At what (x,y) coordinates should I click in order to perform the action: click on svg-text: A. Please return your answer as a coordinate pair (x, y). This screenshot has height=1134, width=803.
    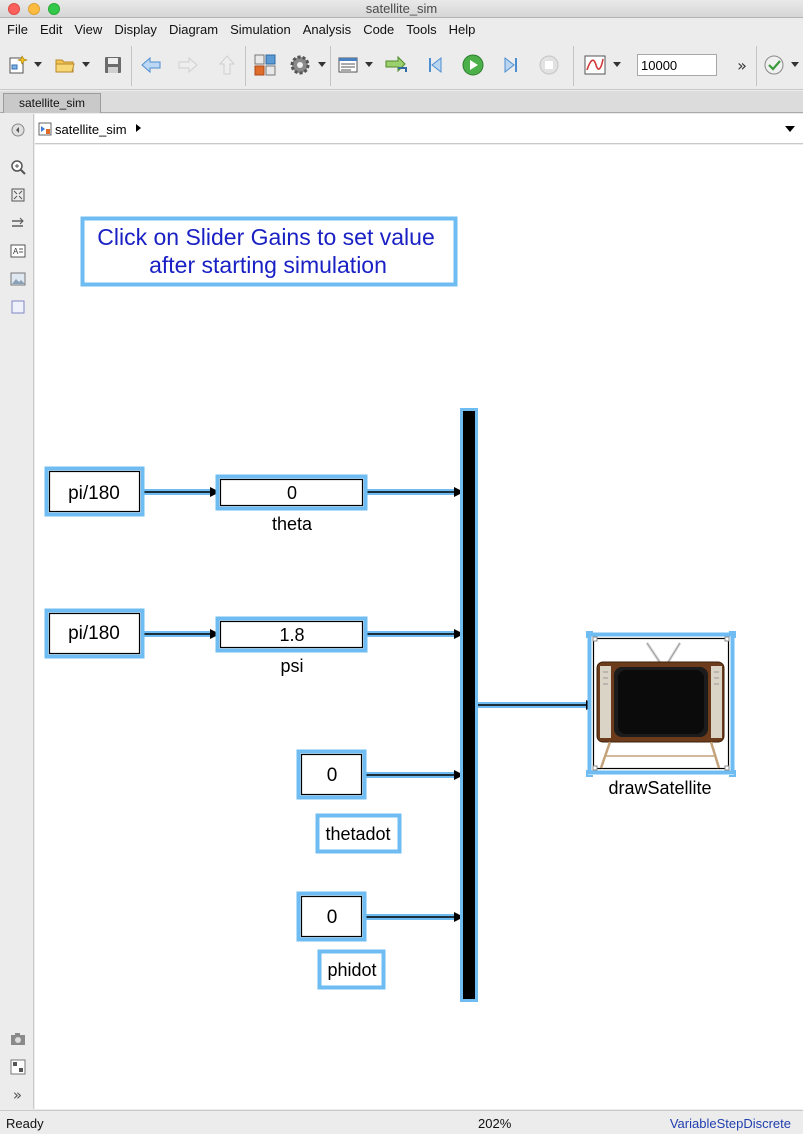
    Looking at the image, I should click on (16, 251).